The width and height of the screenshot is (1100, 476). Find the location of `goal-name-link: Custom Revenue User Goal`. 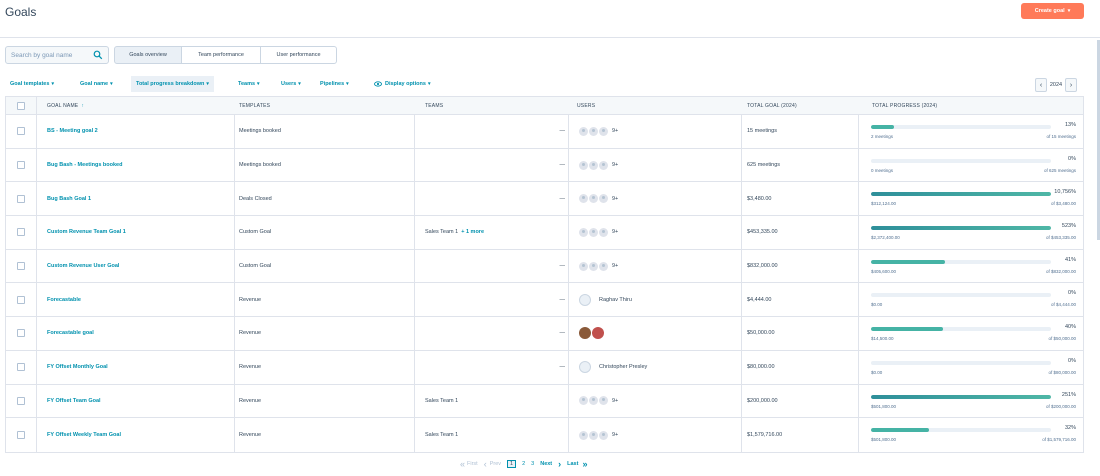

goal-name-link: Custom Revenue User Goal is located at coordinates (83, 266).